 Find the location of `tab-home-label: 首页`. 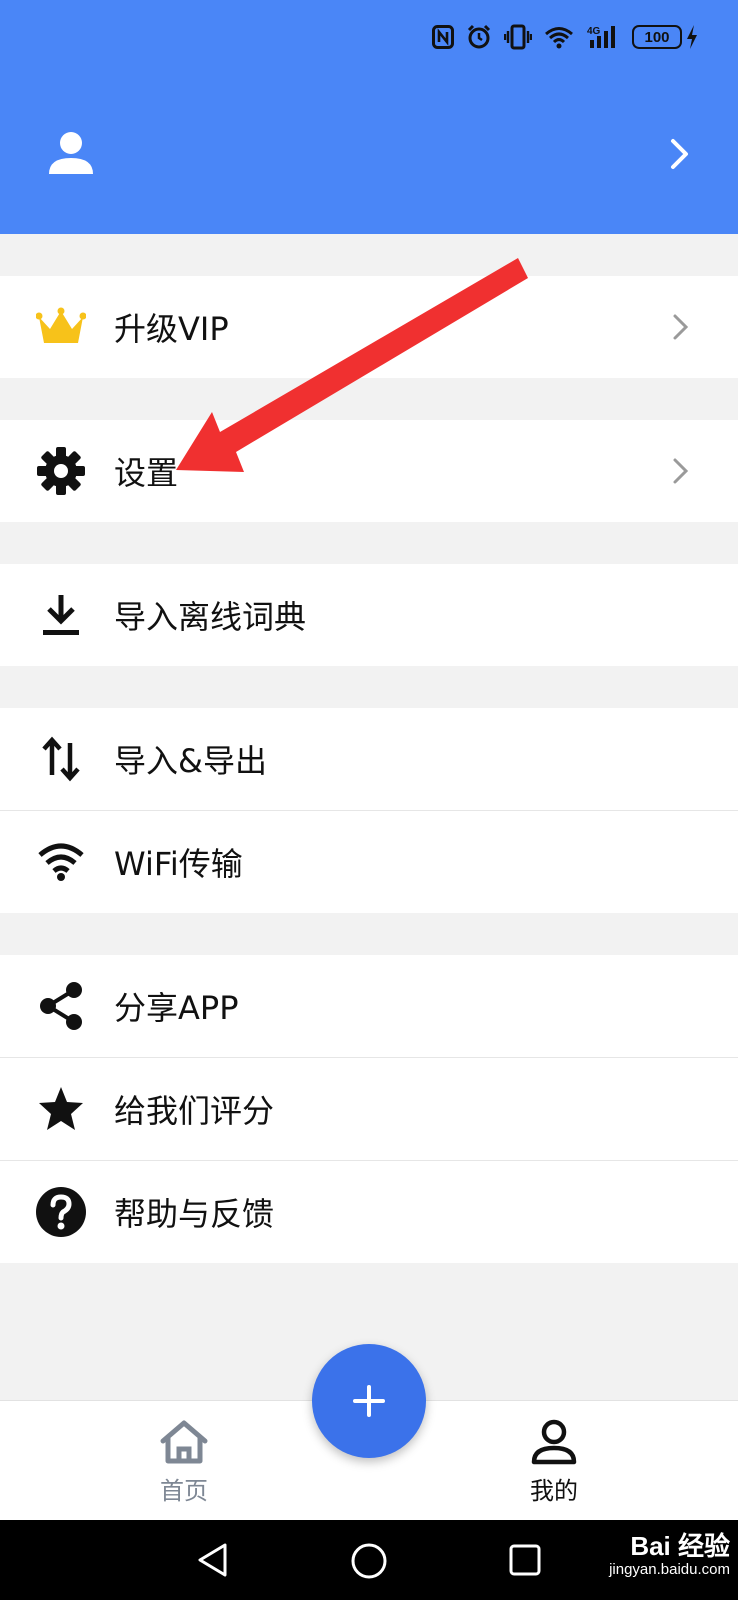

tab-home-label: 首页 is located at coordinates (184, 1491).